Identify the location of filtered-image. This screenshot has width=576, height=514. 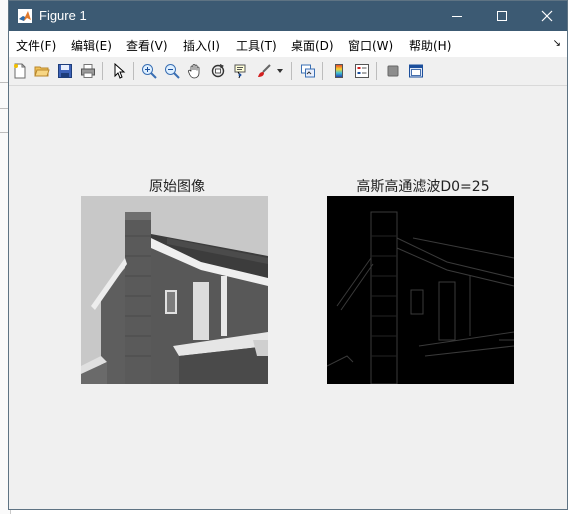
(420, 290).